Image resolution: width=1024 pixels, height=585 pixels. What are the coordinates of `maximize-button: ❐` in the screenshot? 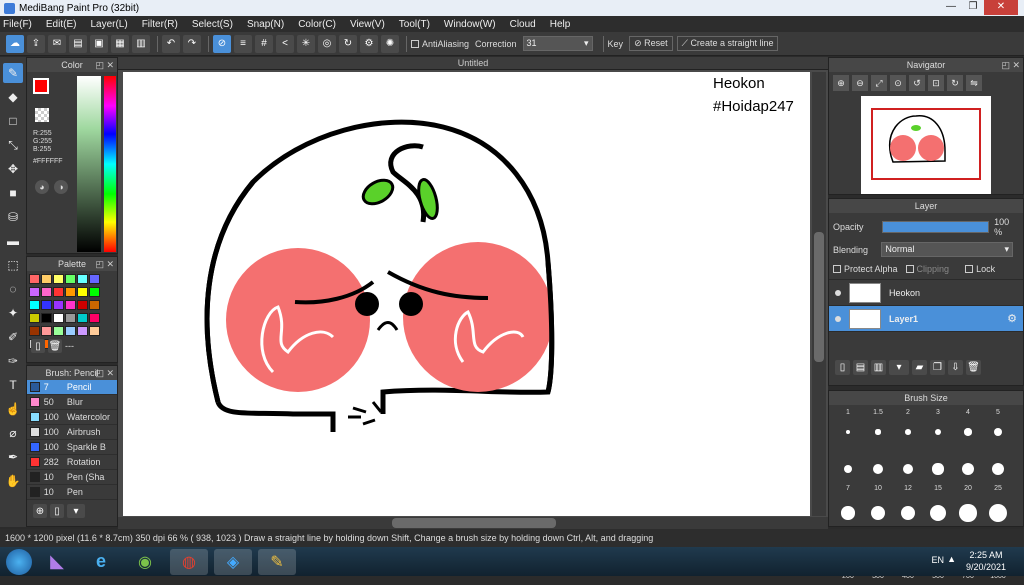 It's located at (973, 7).